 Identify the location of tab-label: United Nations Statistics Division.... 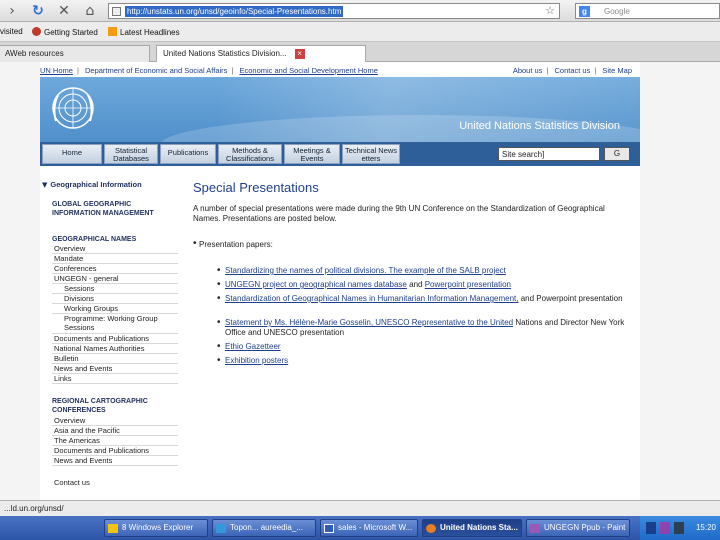
(225, 53).